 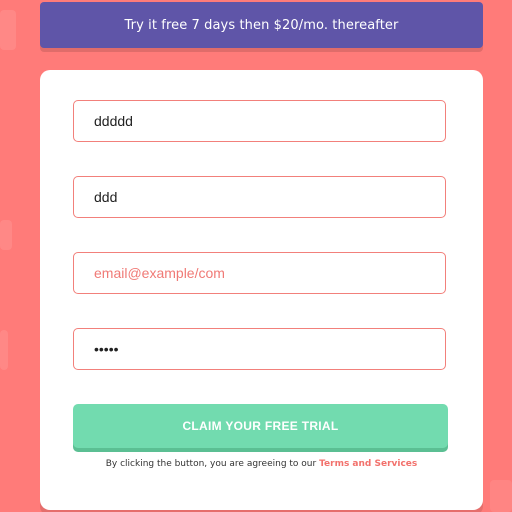 I want to click on last-name-field, so click(x=259, y=197).